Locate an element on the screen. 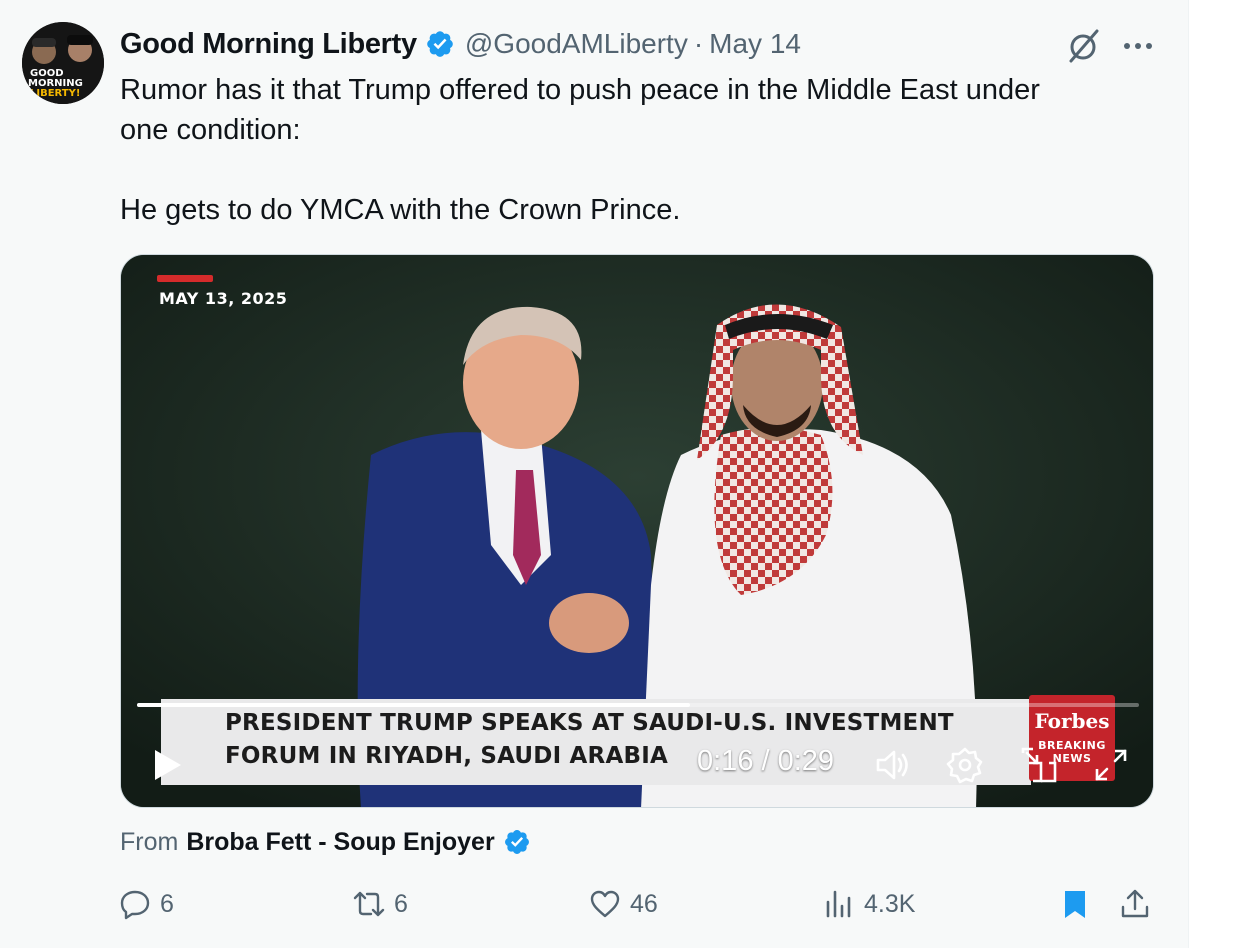 This screenshot has width=1236, height=948. share-button is located at coordinates (1135, 904).